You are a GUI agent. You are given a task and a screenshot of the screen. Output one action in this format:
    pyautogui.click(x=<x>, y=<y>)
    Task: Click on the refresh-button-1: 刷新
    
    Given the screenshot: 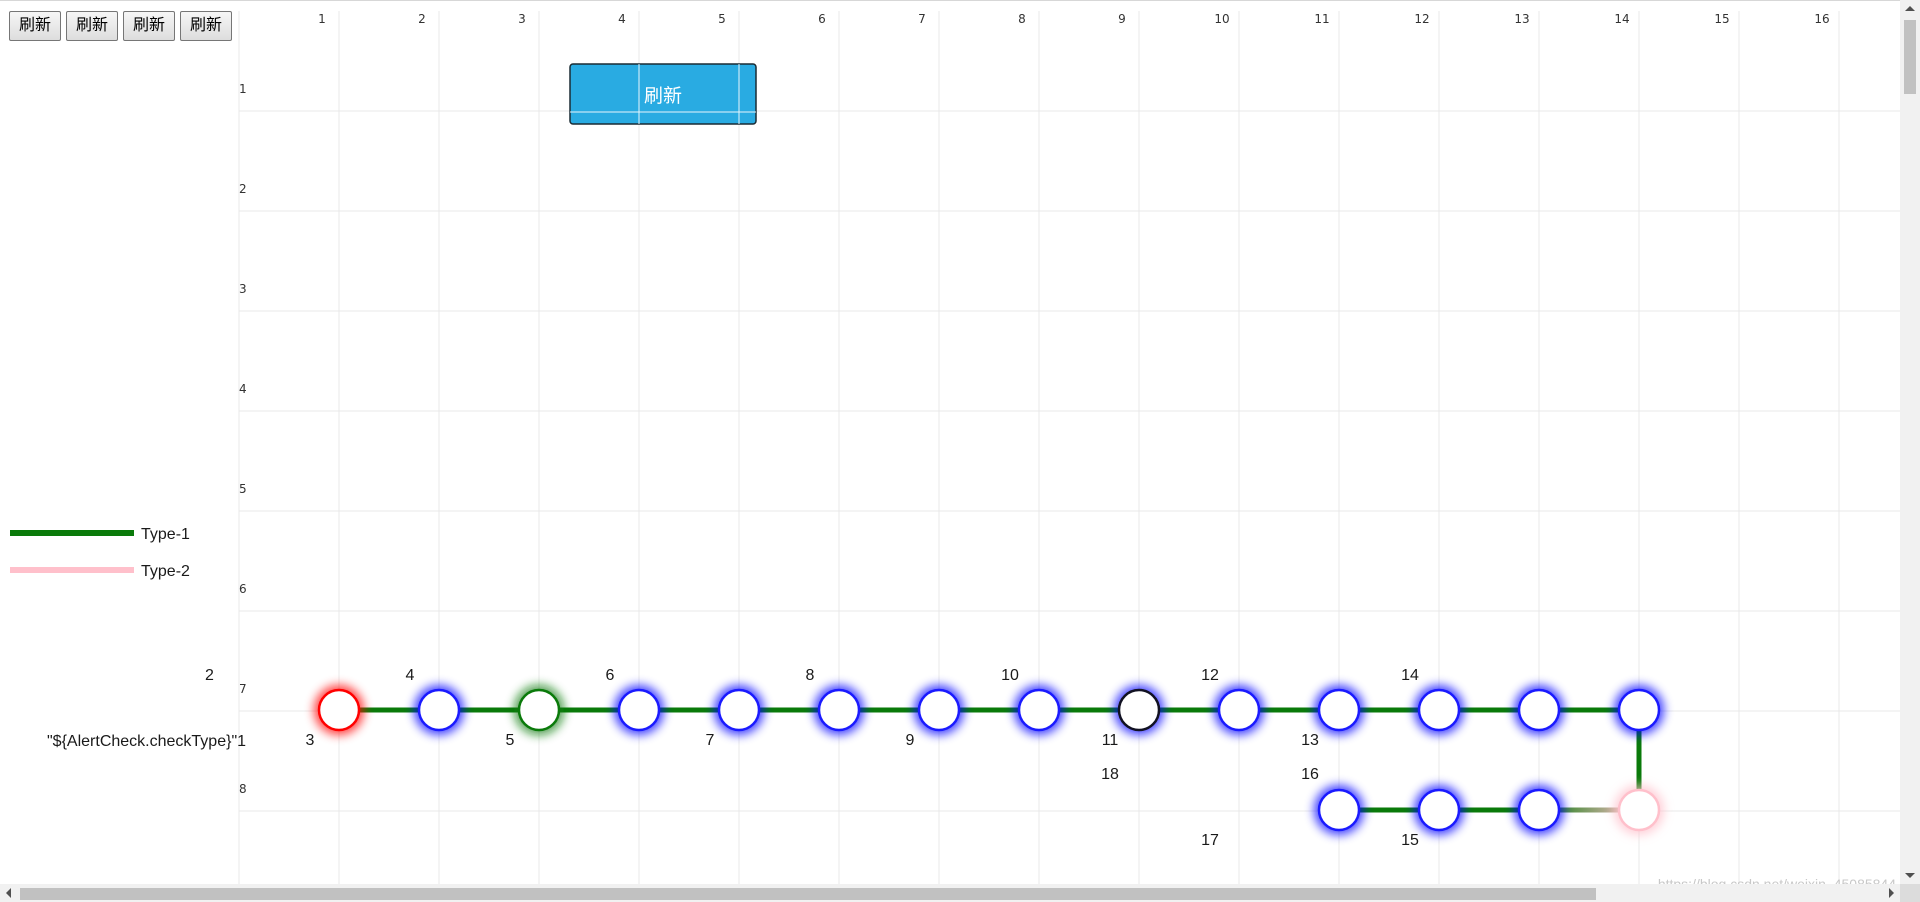 What is the action you would take?
    pyautogui.click(x=35, y=26)
    